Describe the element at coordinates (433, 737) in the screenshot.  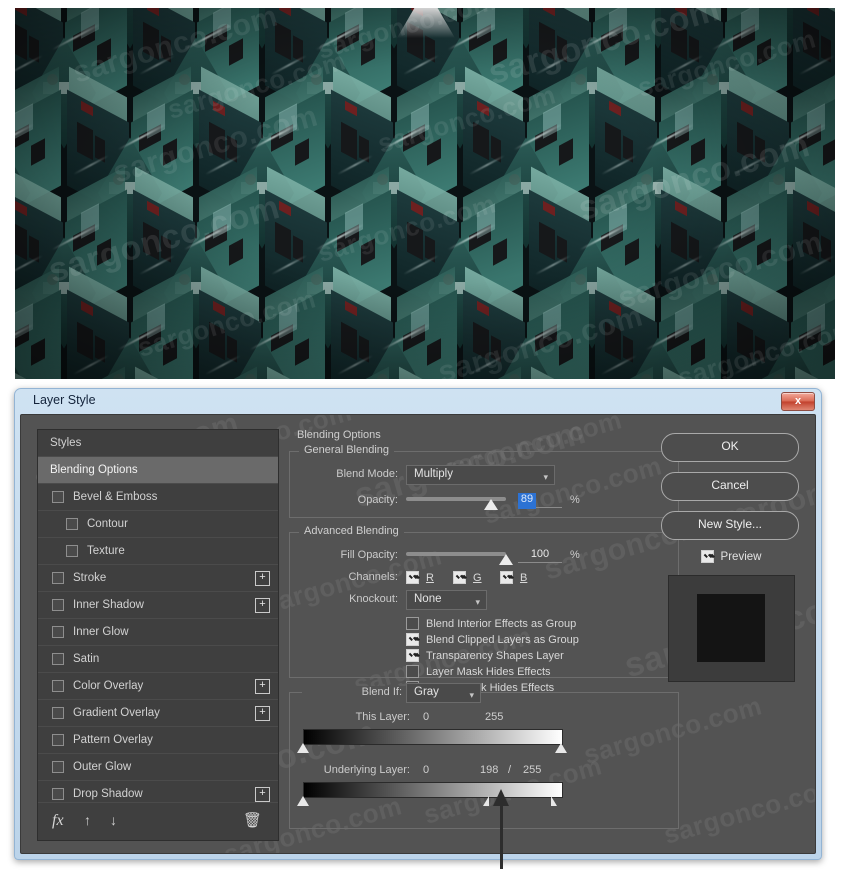
I see `this-layer-gradient-bar` at that location.